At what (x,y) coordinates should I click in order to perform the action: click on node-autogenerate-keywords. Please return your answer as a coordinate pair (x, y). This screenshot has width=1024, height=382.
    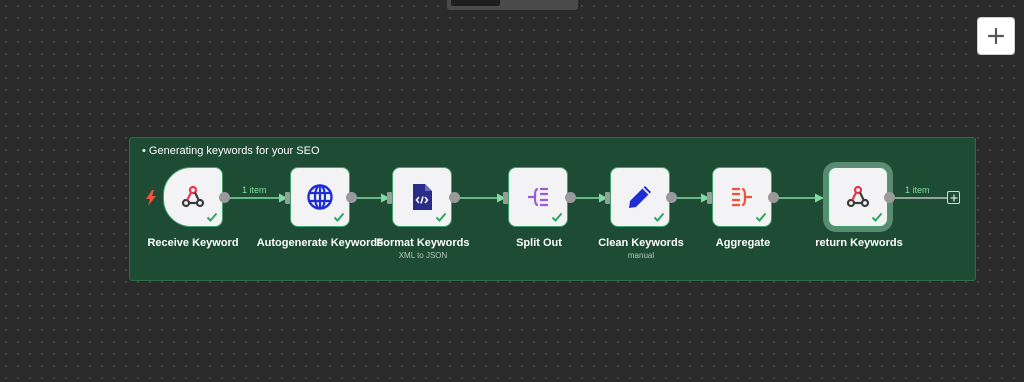
    Looking at the image, I should click on (320, 197).